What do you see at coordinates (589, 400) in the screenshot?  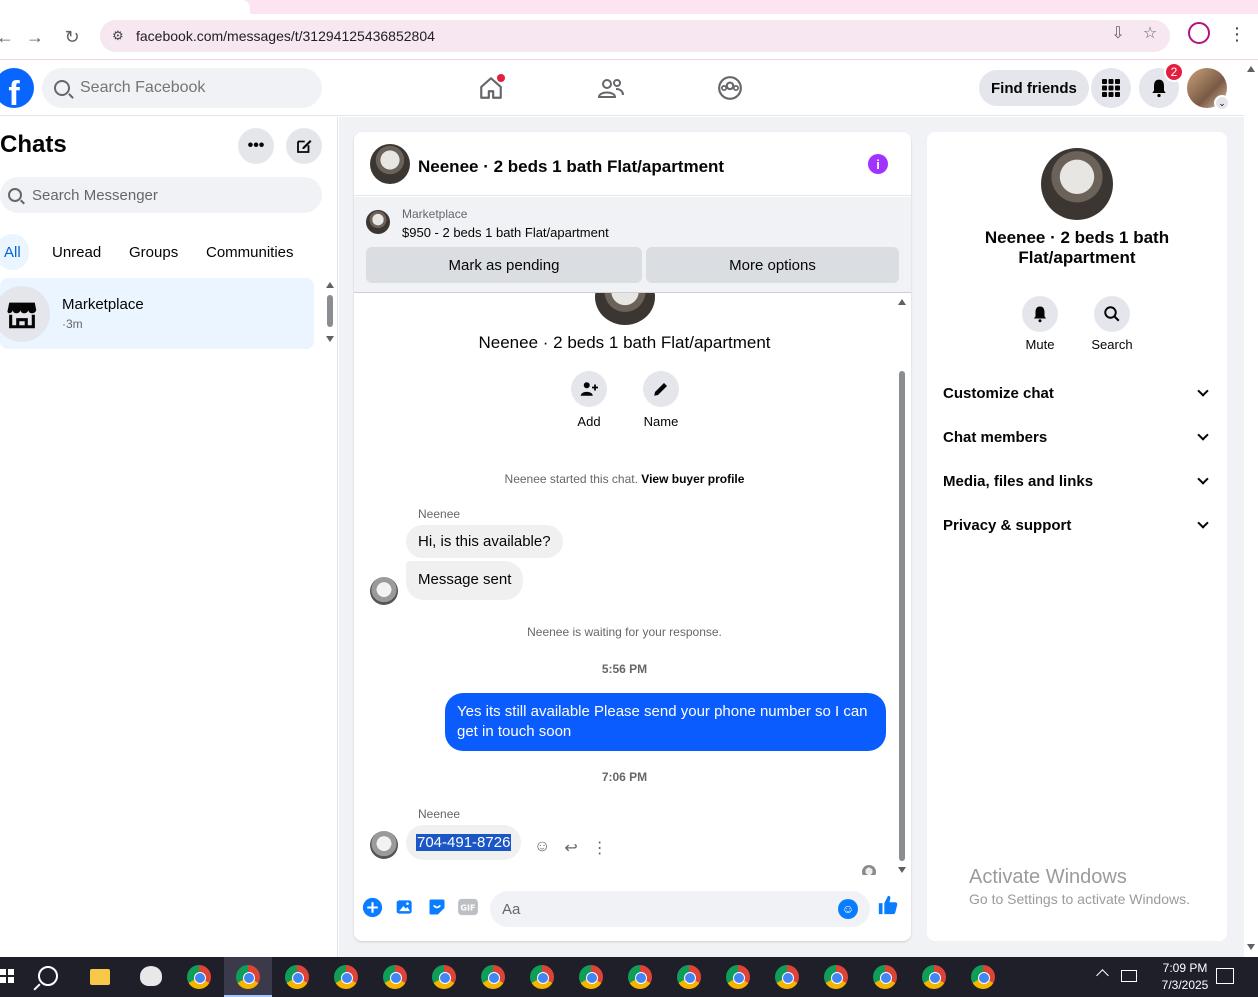 I see `add-people-action: Add` at bounding box center [589, 400].